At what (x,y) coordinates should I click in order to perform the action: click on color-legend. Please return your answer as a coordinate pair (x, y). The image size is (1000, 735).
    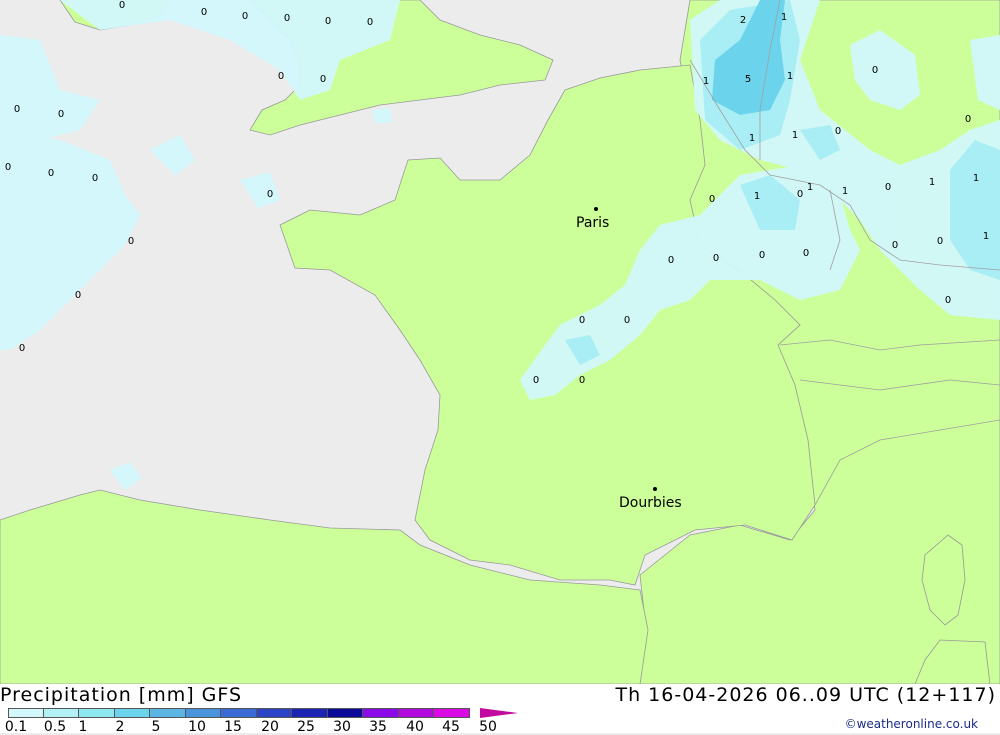
    Looking at the image, I should click on (239, 713).